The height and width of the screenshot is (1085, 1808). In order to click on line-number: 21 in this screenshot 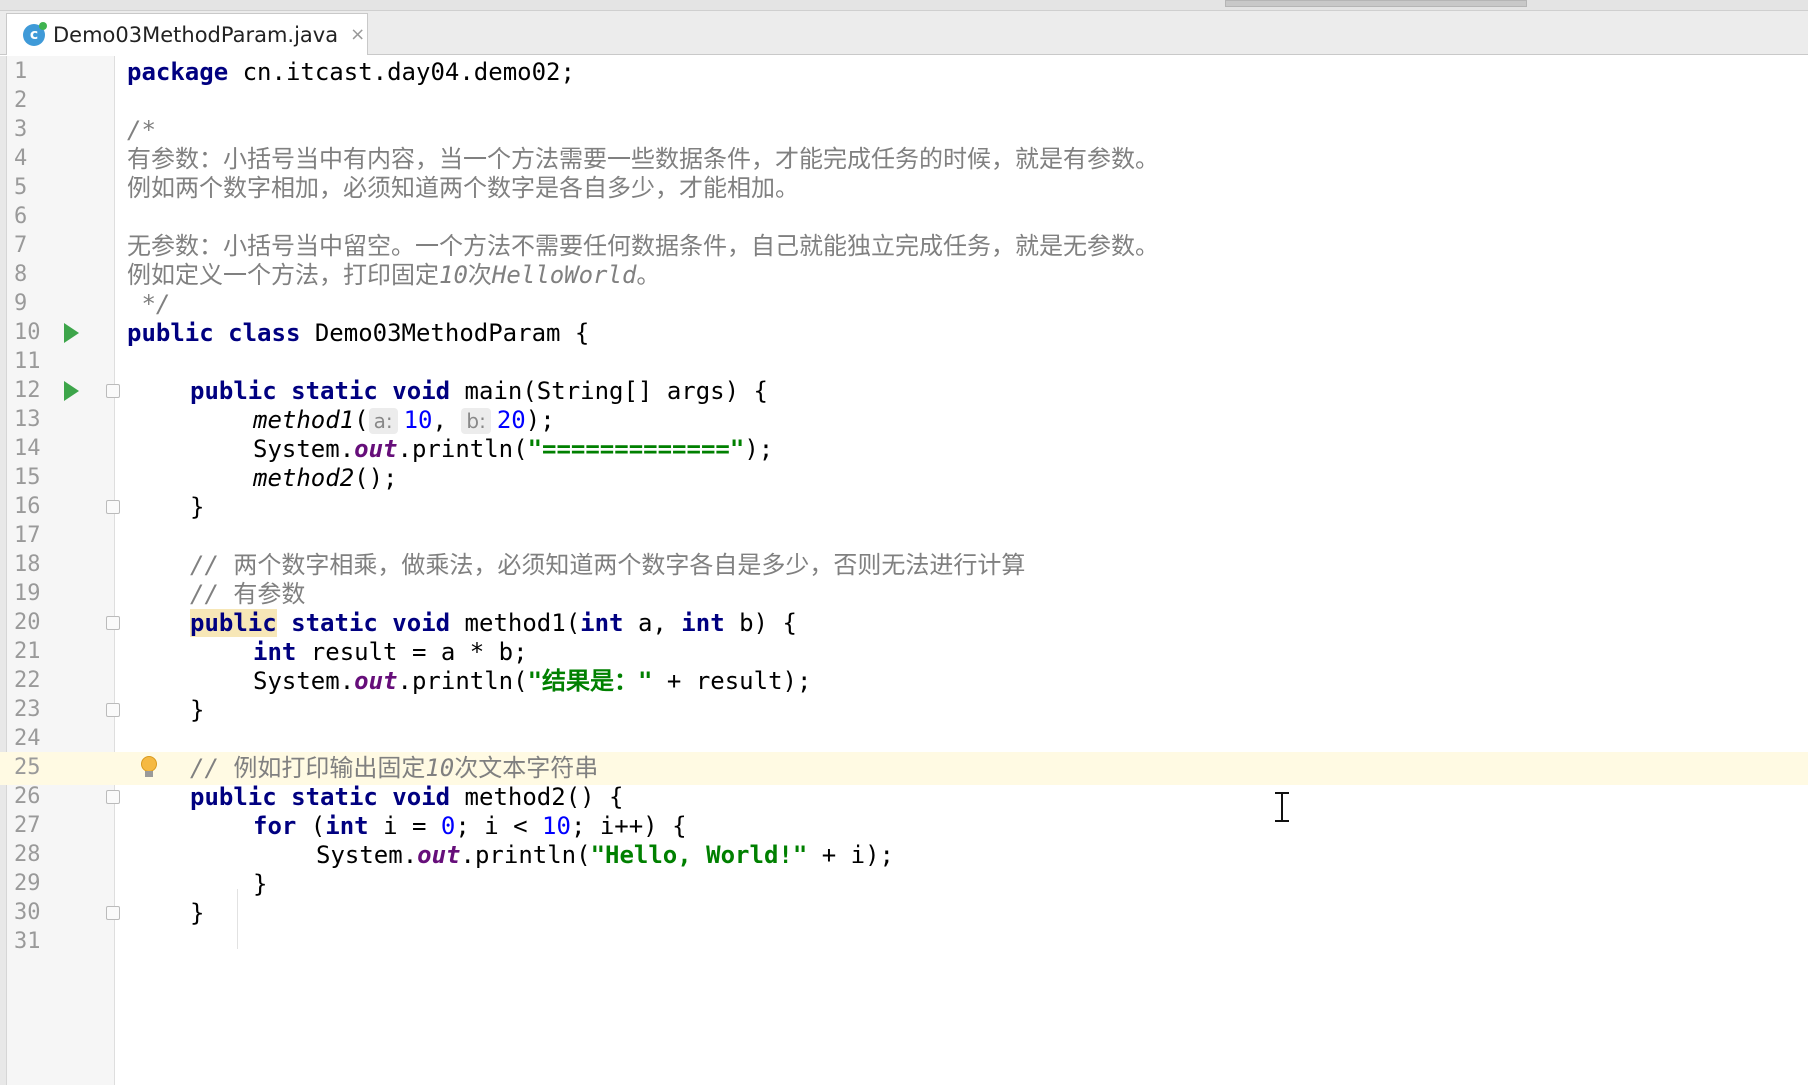, I will do `click(27, 651)`.